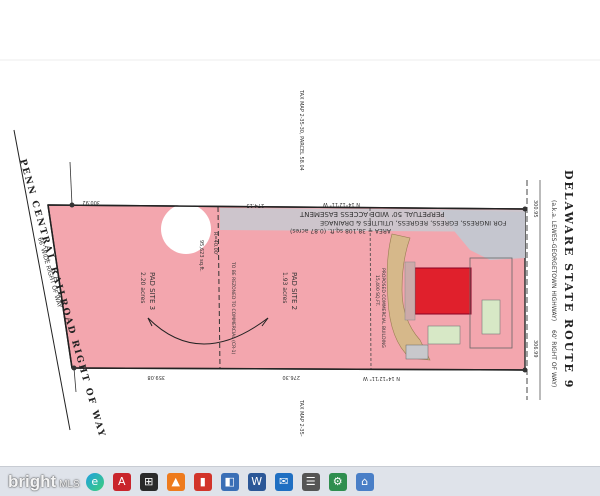 The image size is (600, 496). Describe the element at coordinates (121, 481) in the screenshot. I see `acrobat-icon: A` at that location.